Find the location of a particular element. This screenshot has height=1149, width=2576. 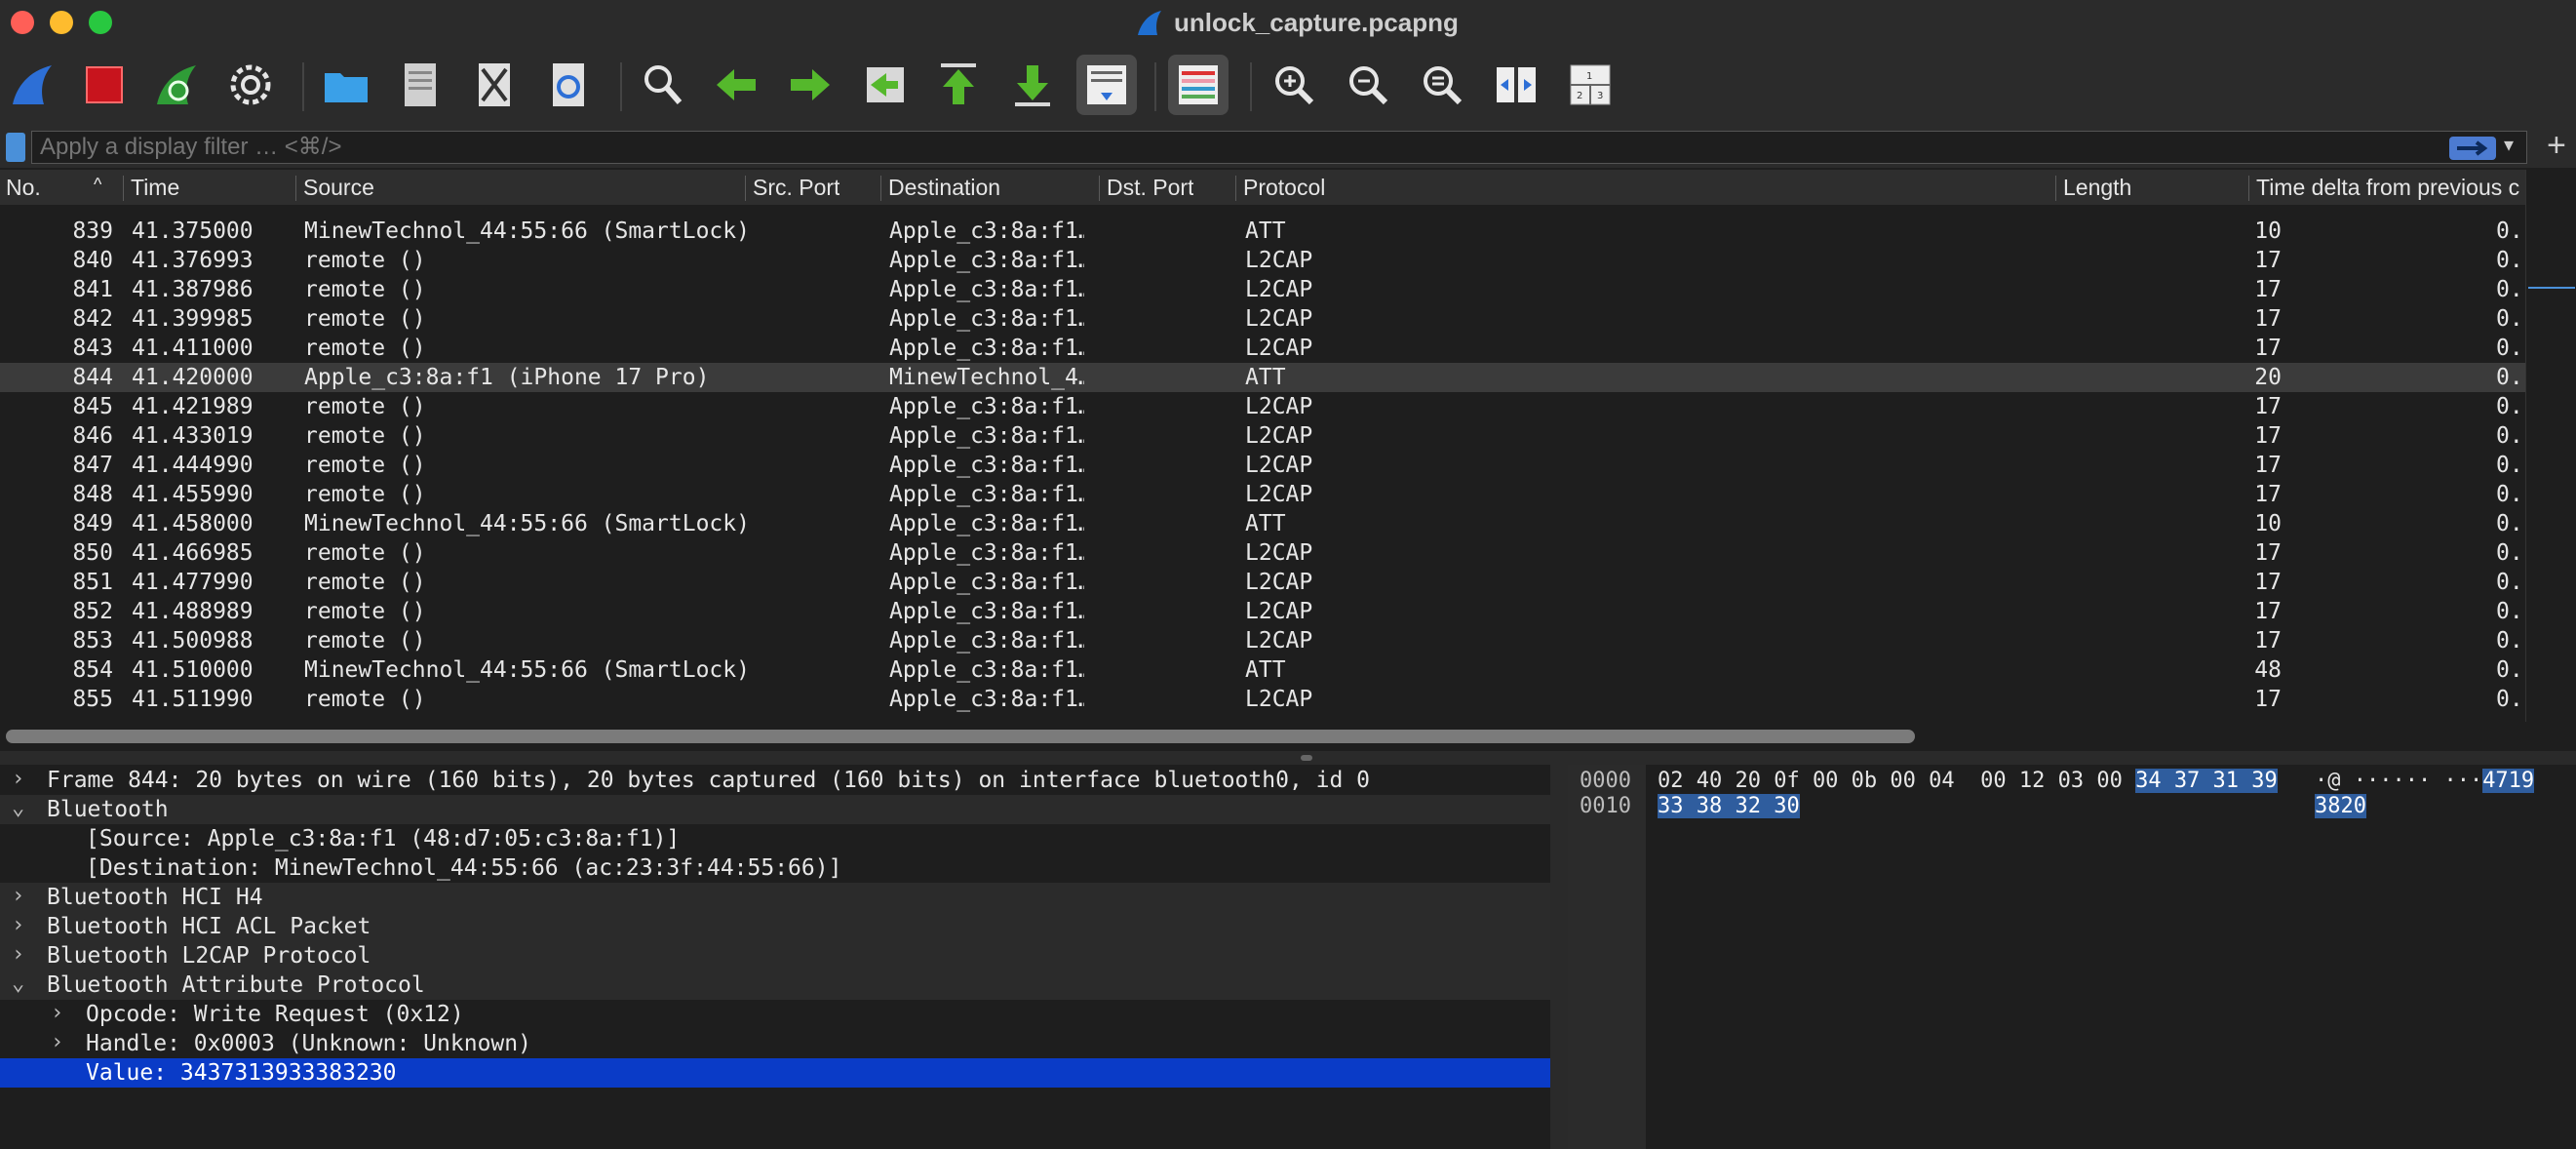

pane-splitter is located at coordinates (1288, 758).